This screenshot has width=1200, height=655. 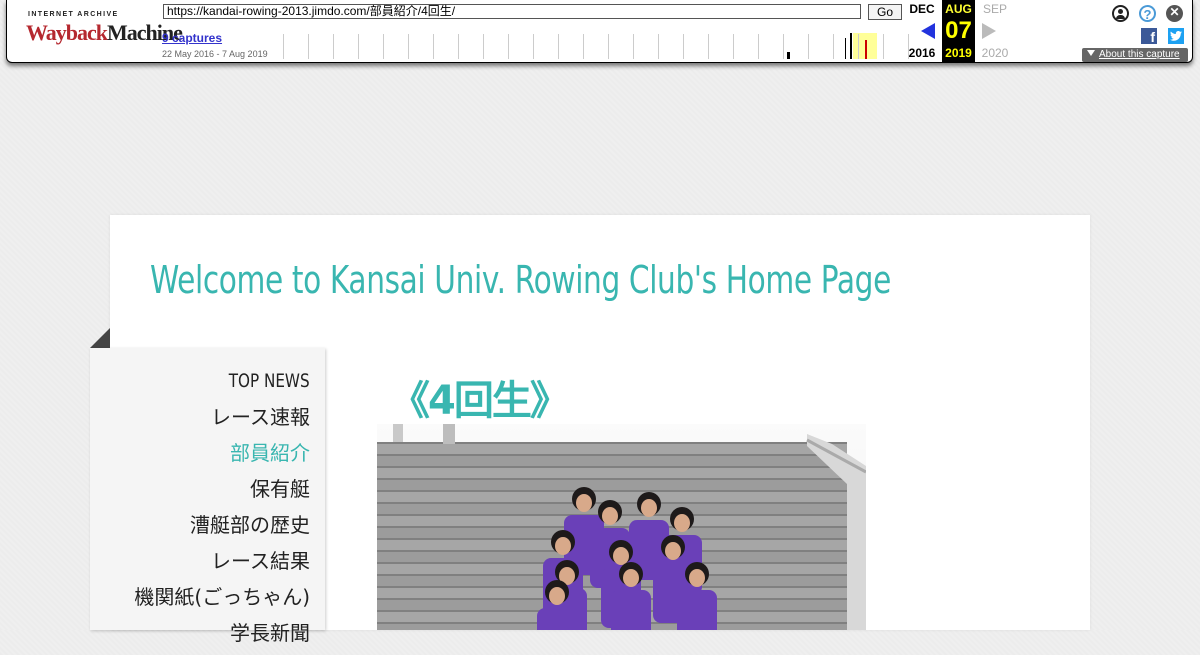 I want to click on nav-item-history: 漕艇部の歴史, so click(x=222, y=529).